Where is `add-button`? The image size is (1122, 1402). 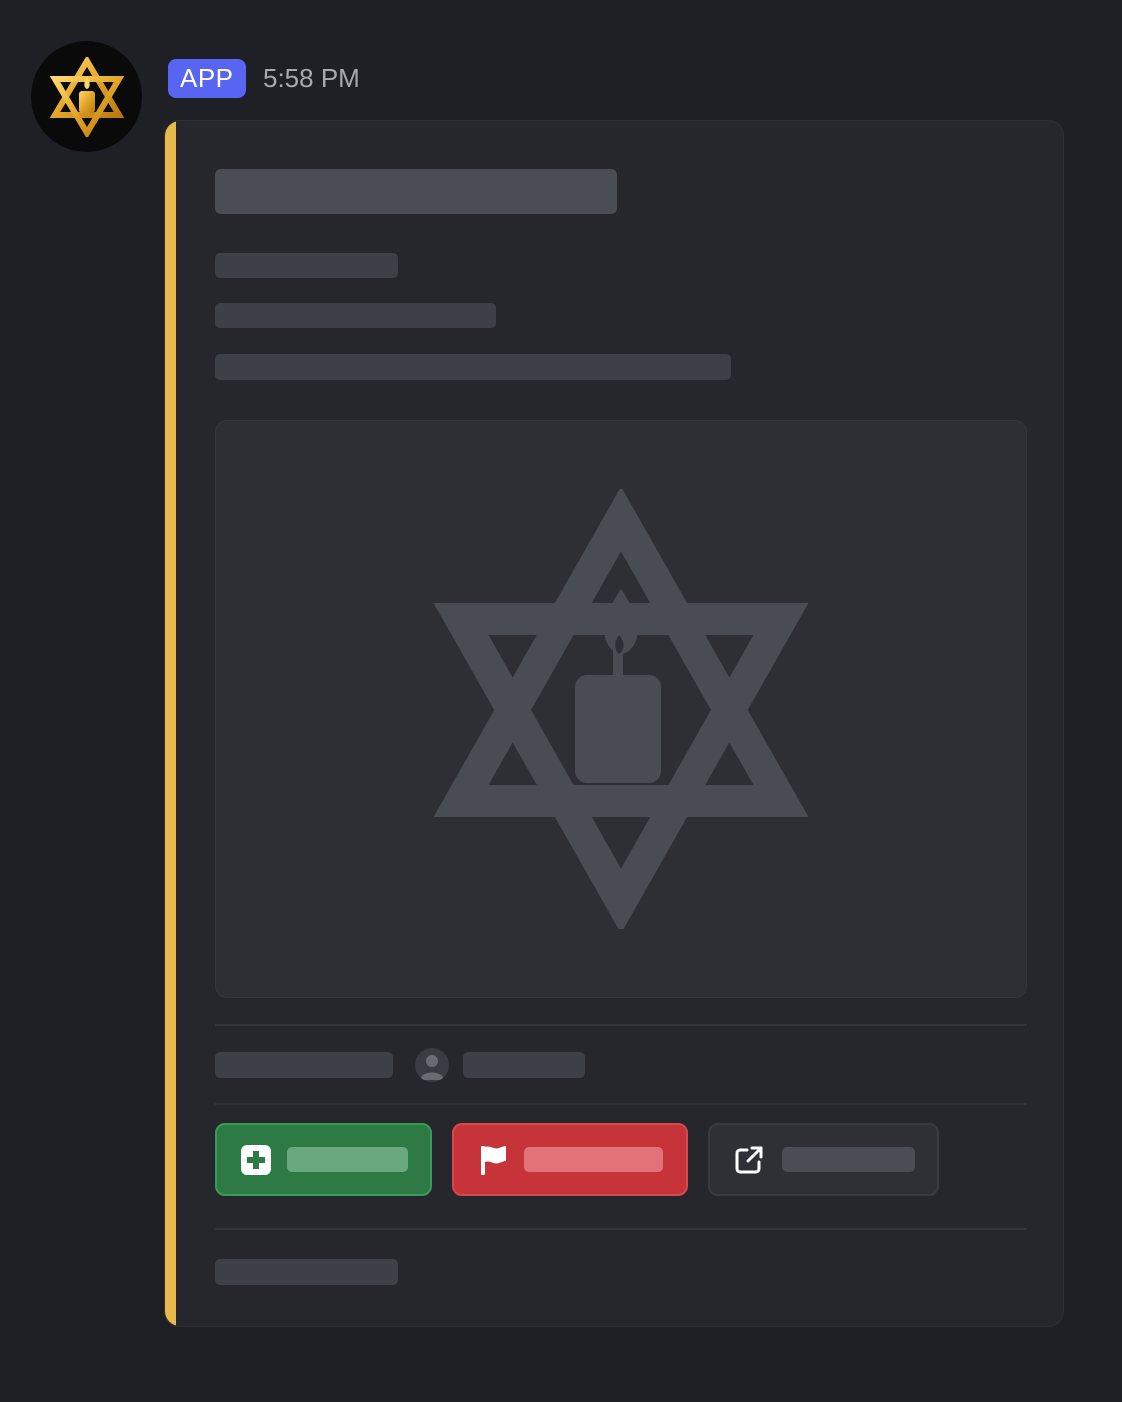 add-button is located at coordinates (323, 1159).